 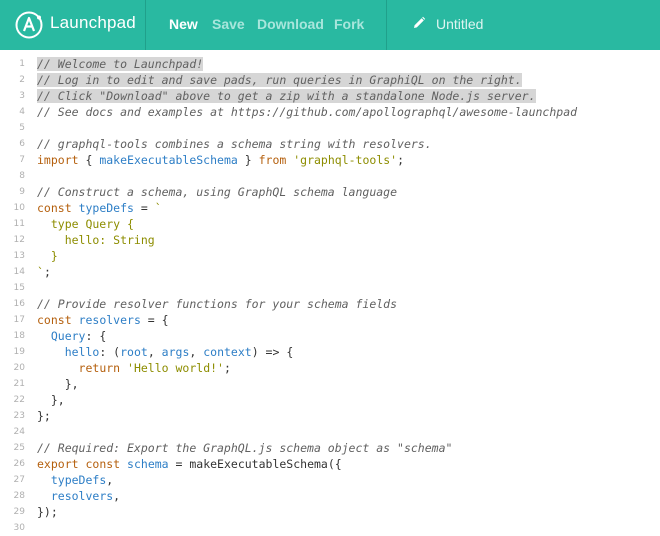 I want to click on code-token: 'graphql-tools', so click(x=345, y=160).